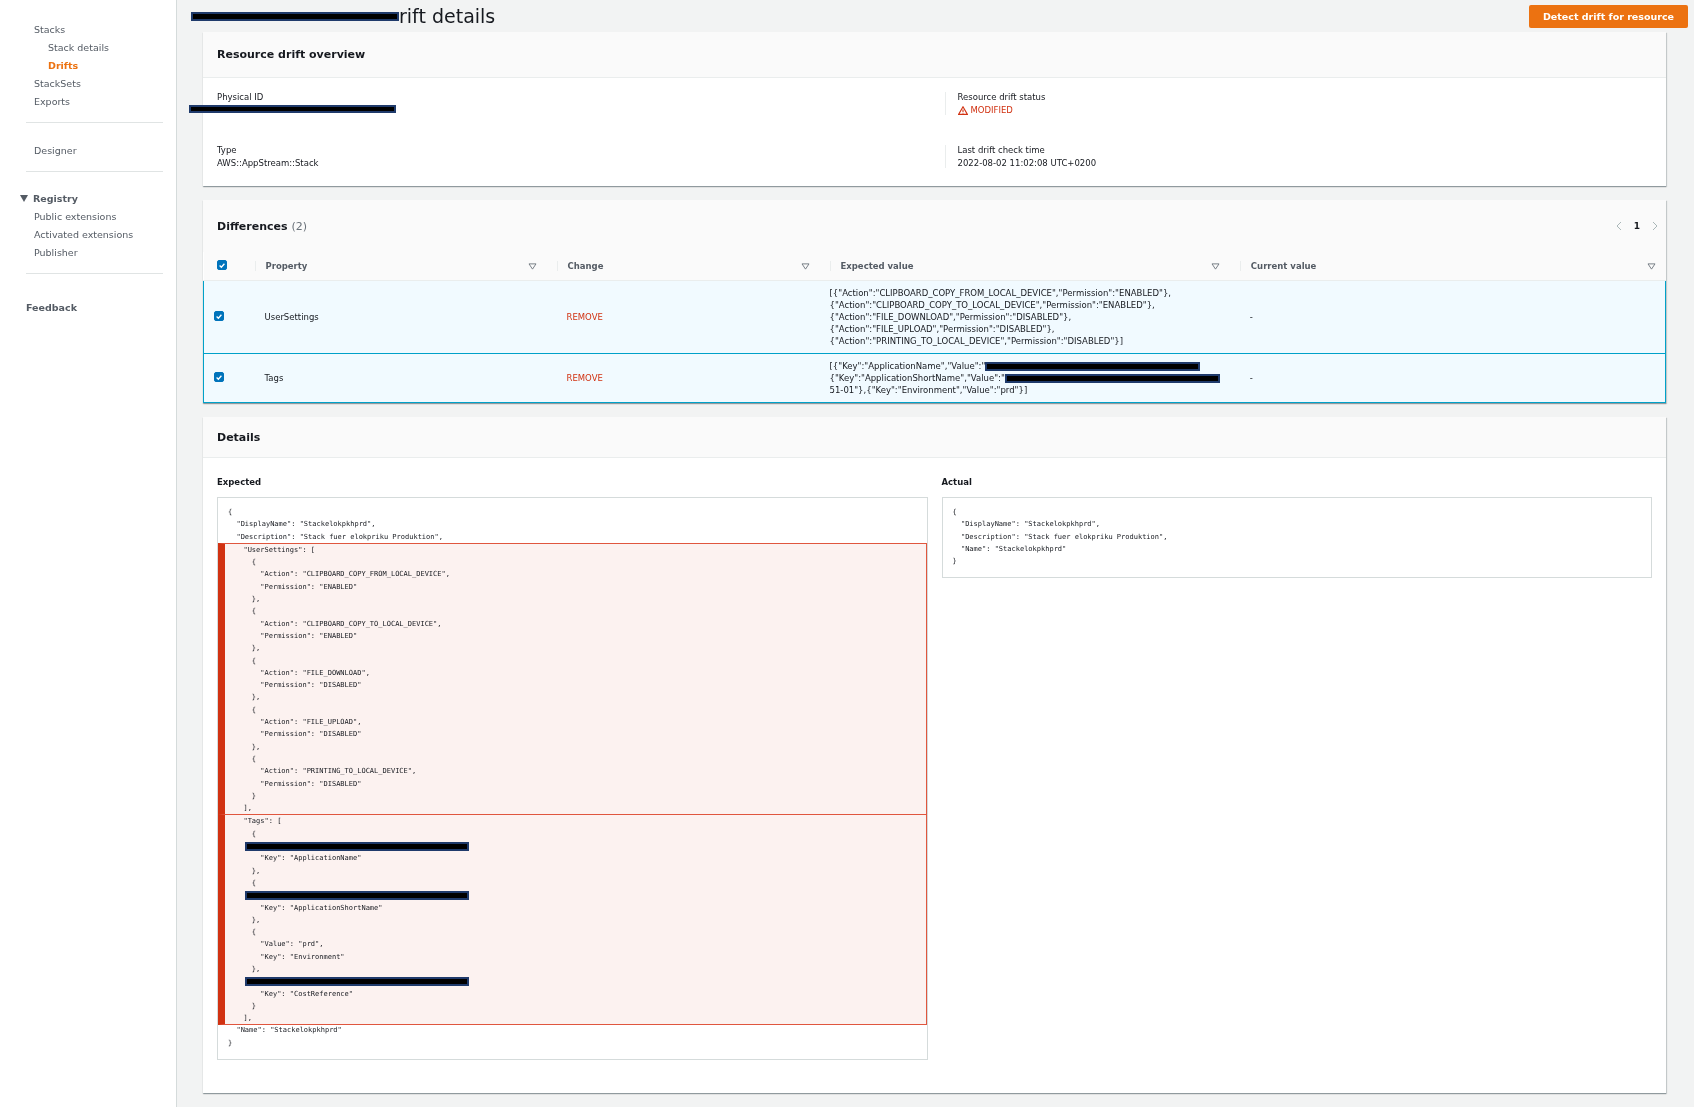 Image resolution: width=1694 pixels, height=1107 pixels. Describe the element at coordinates (94, 252) in the screenshot. I see `sidebar-item: Publisher` at that location.